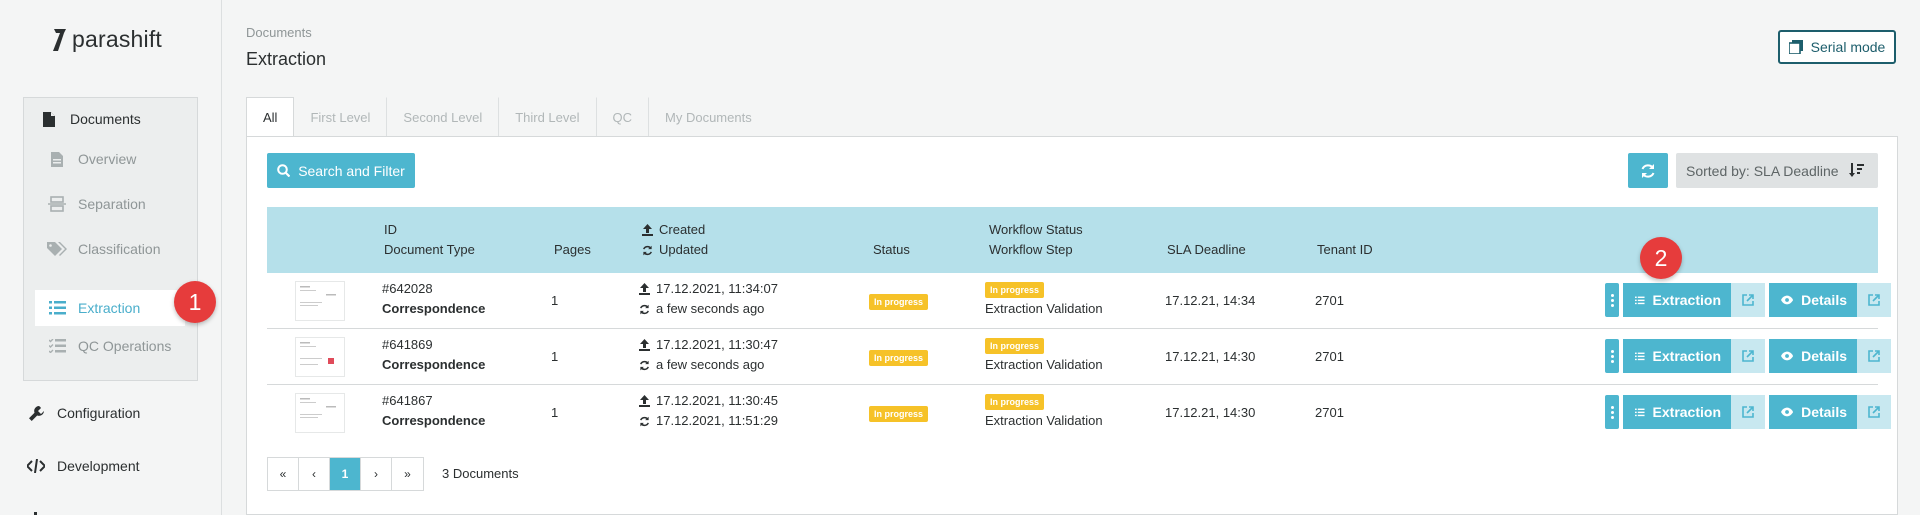  I want to click on sidebar-item-overview: Overview, so click(132, 159).